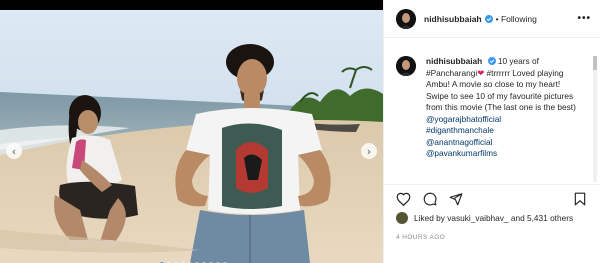  I want to click on top-bar, so click(191, 5).